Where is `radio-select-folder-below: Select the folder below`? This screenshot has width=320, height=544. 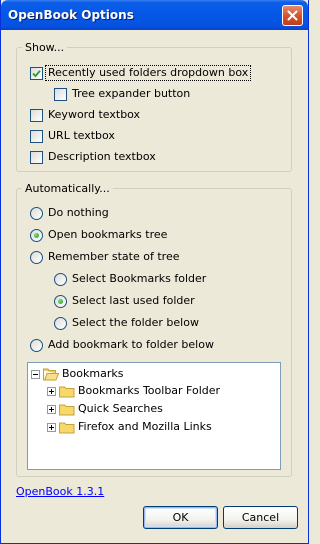 radio-select-folder-below: Select the folder below is located at coordinates (126, 323).